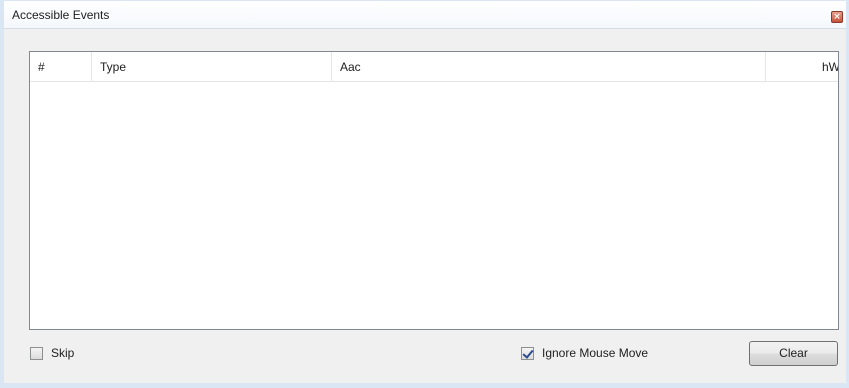  I want to click on window-title: Accessible Events, so click(61, 15).